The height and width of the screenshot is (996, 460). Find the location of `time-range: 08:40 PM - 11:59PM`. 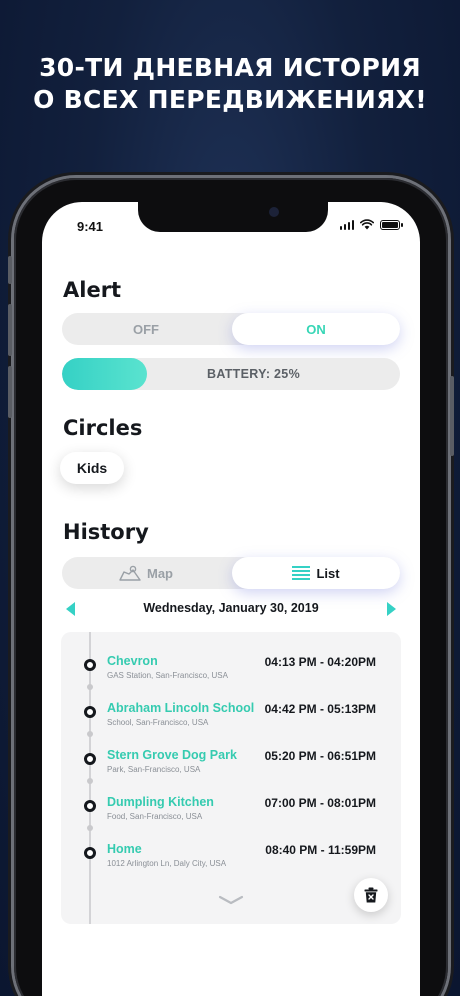

time-range: 08:40 PM - 11:59PM is located at coordinates (320, 850).